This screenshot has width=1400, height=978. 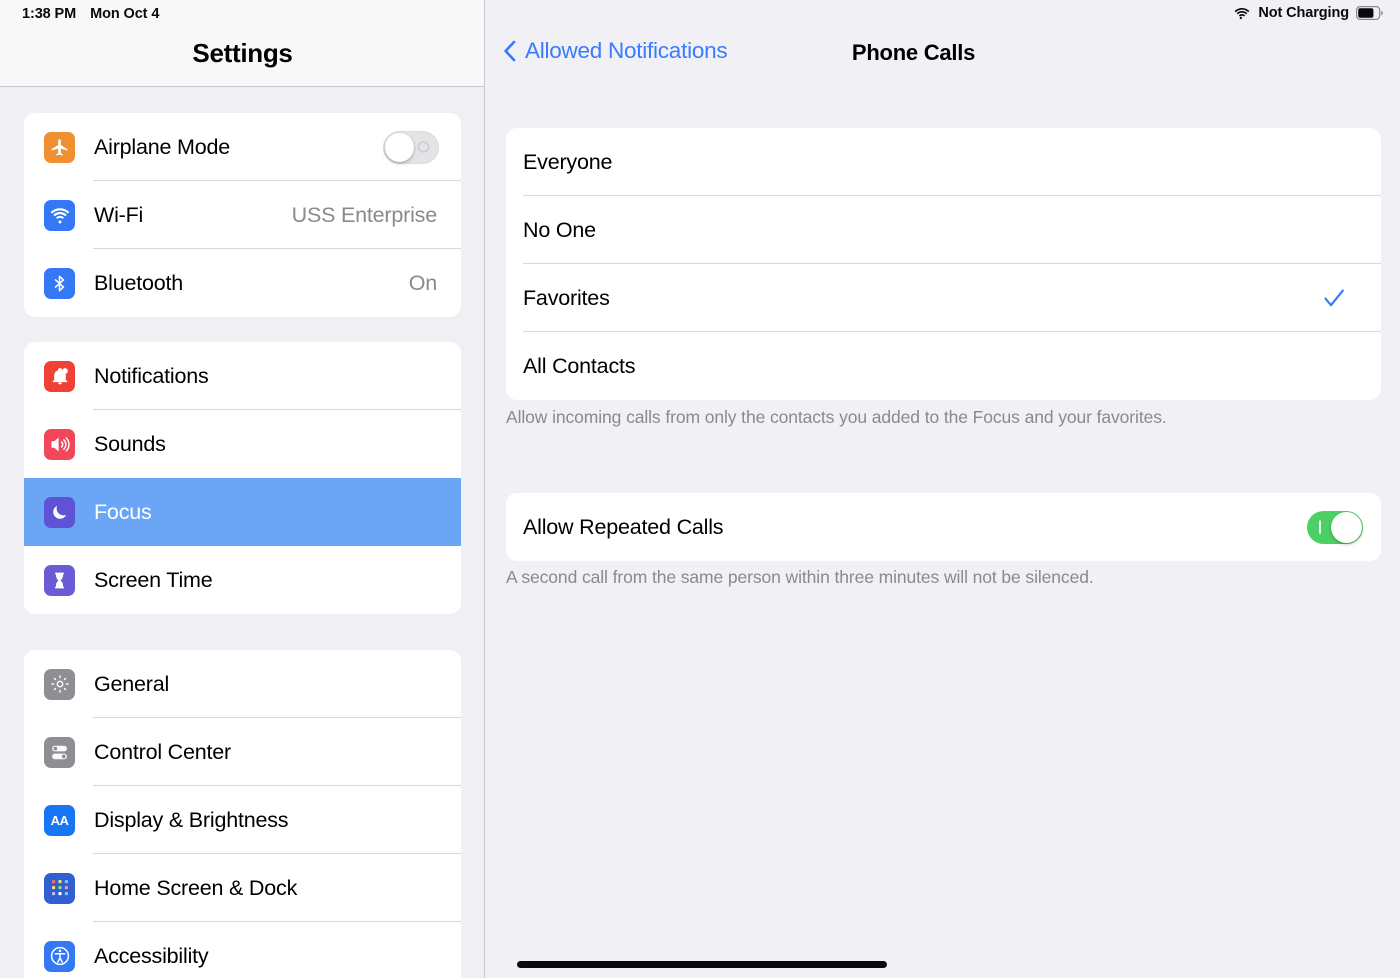 What do you see at coordinates (151, 955) in the screenshot?
I see `sidebar-item-label: Accessibility` at bounding box center [151, 955].